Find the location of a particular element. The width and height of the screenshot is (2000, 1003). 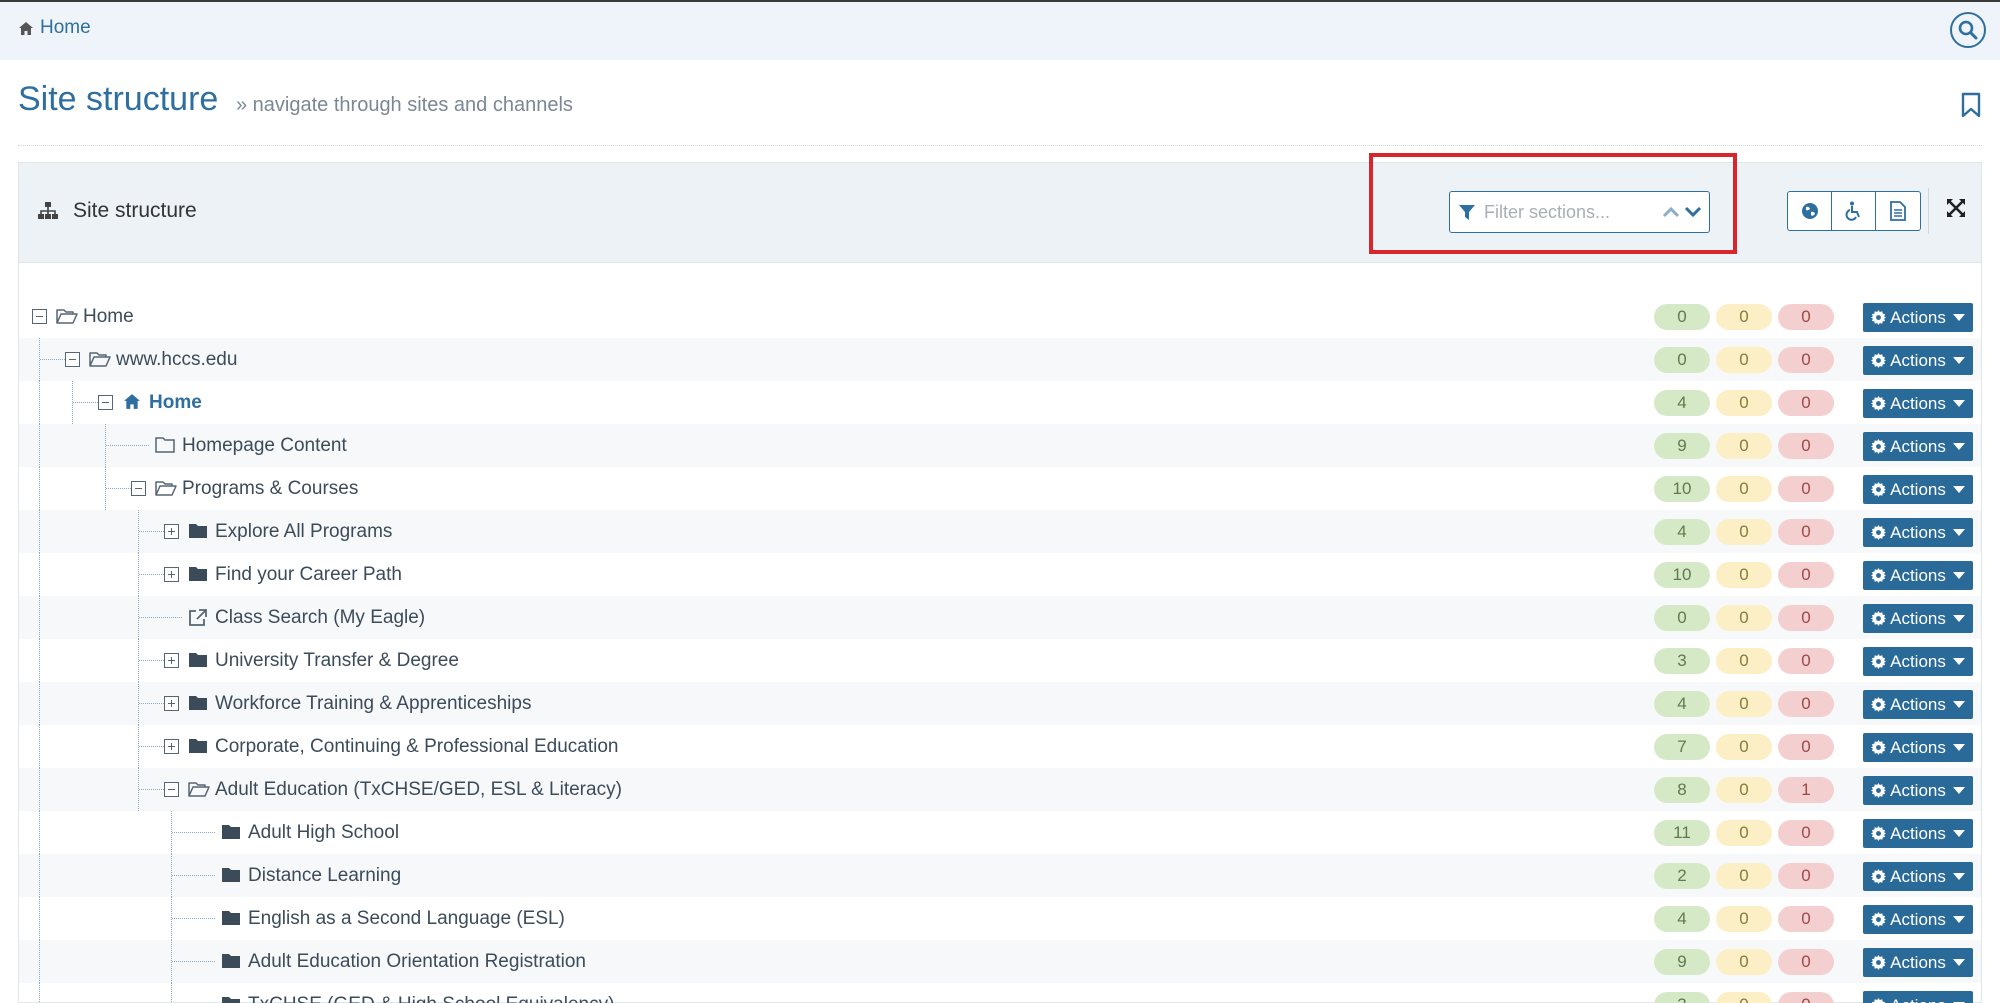

published-count-badge: 4 is located at coordinates (1682, 704).